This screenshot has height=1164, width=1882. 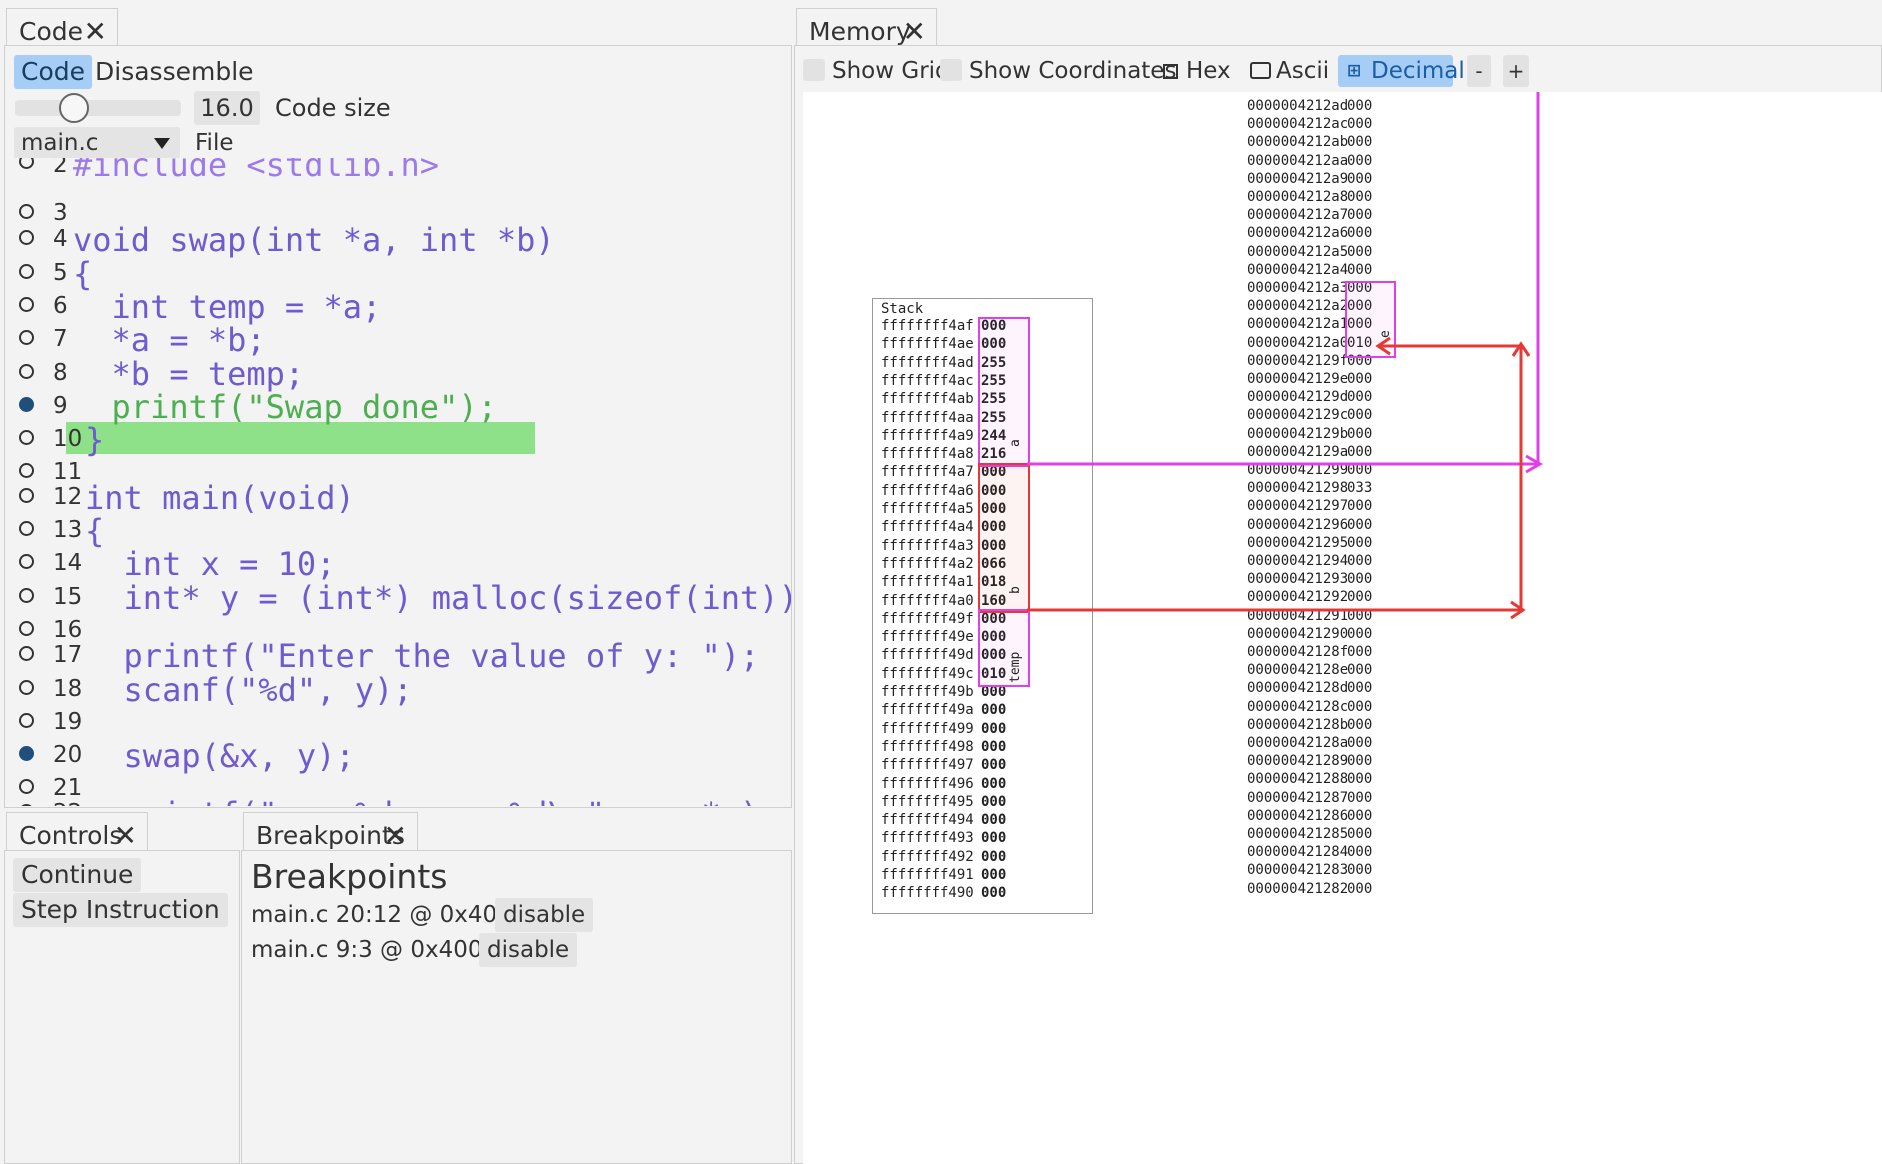 What do you see at coordinates (1072, 71) in the screenshot?
I see `show-coordinates-label: Show Coordinates` at bounding box center [1072, 71].